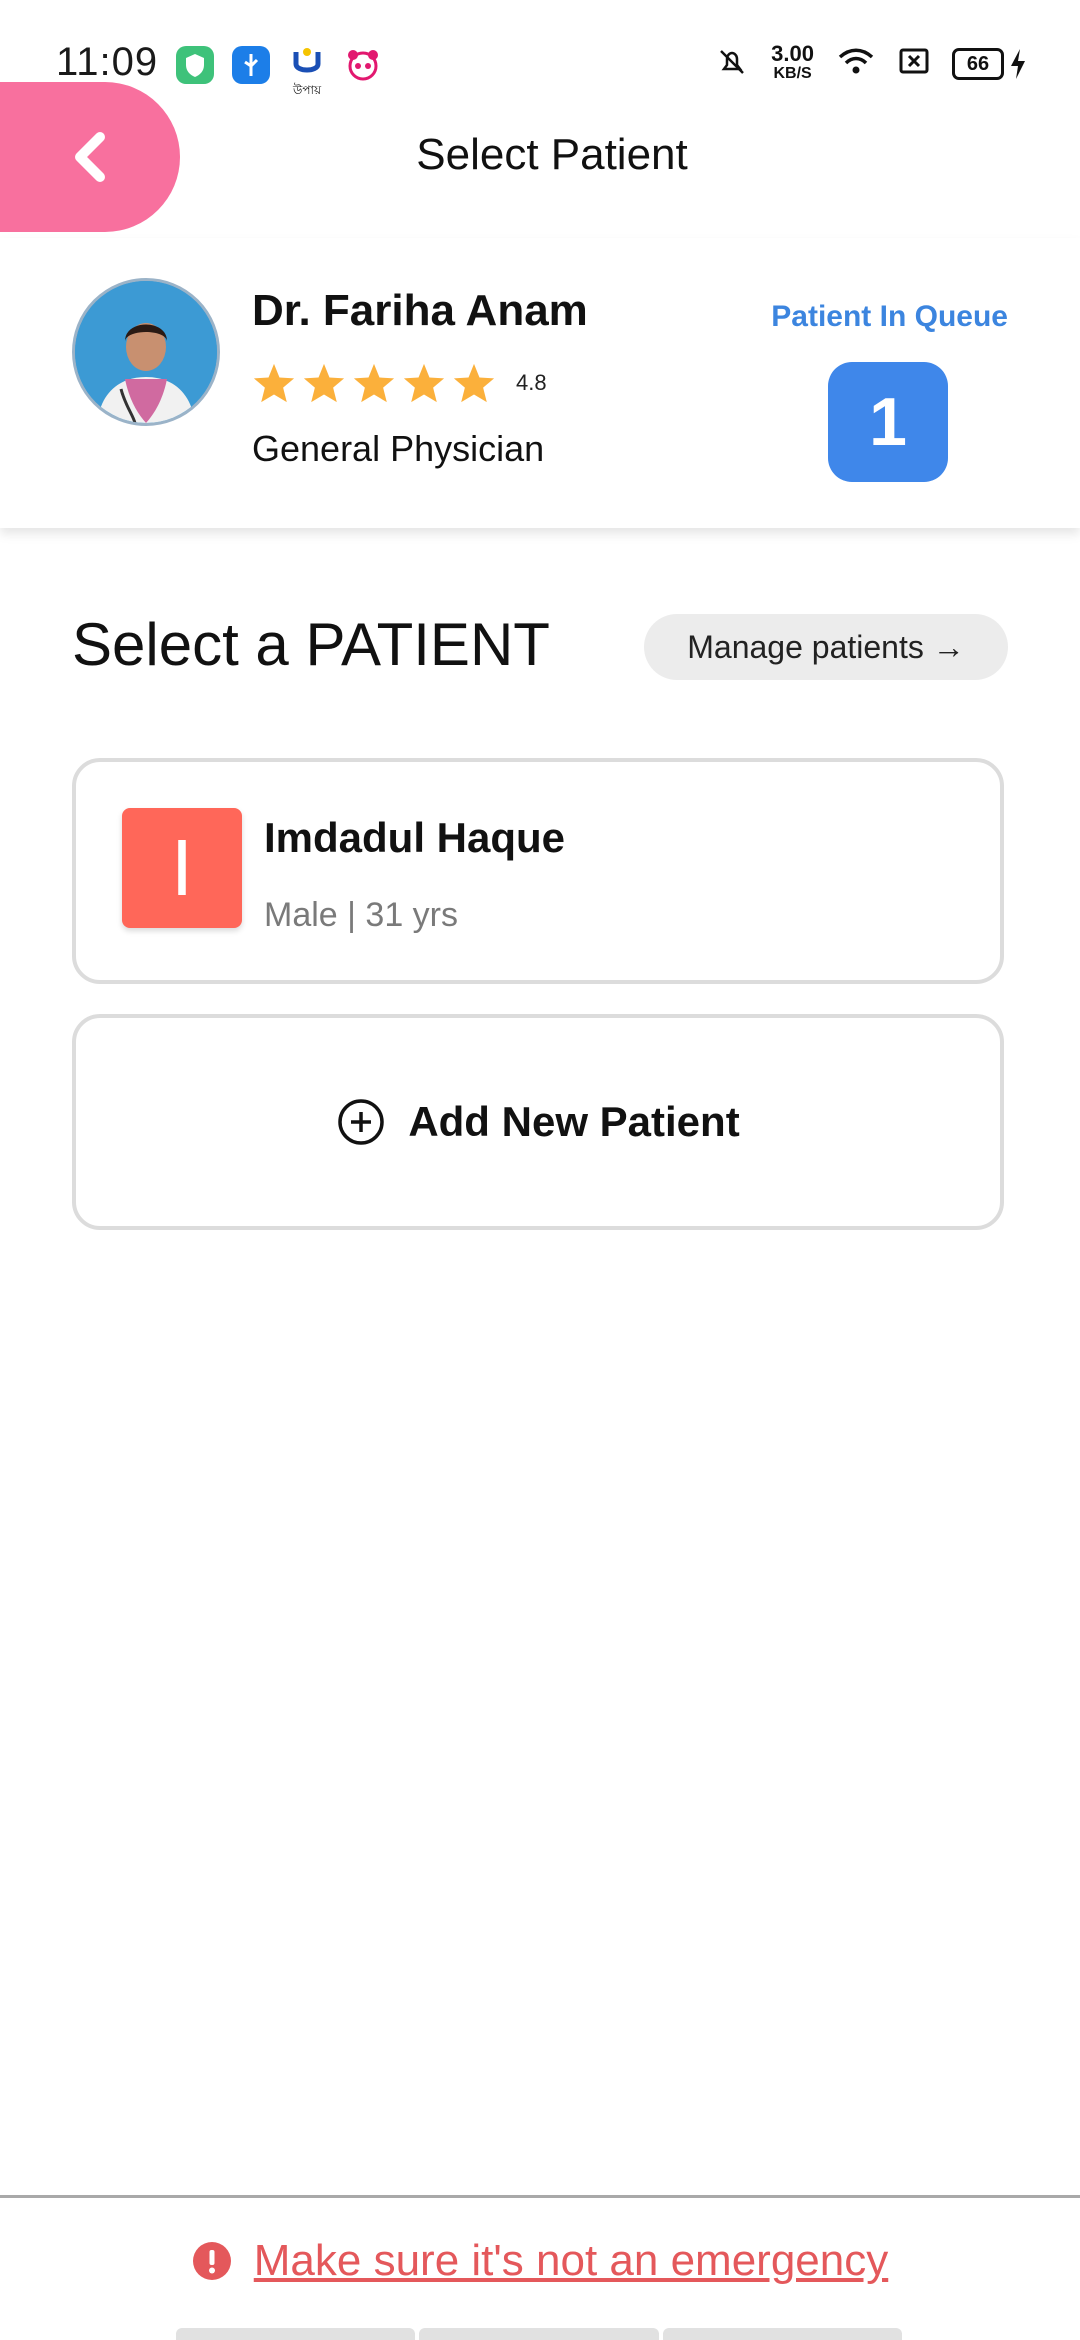  I want to click on network-speed: 3.00 KB/S, so click(792, 62).